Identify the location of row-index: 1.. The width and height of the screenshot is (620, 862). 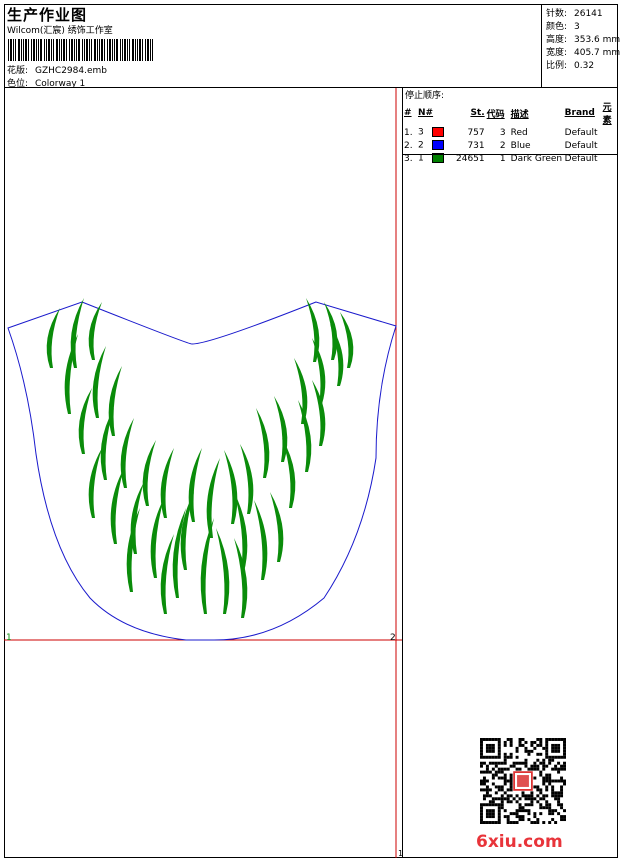
(408, 132).